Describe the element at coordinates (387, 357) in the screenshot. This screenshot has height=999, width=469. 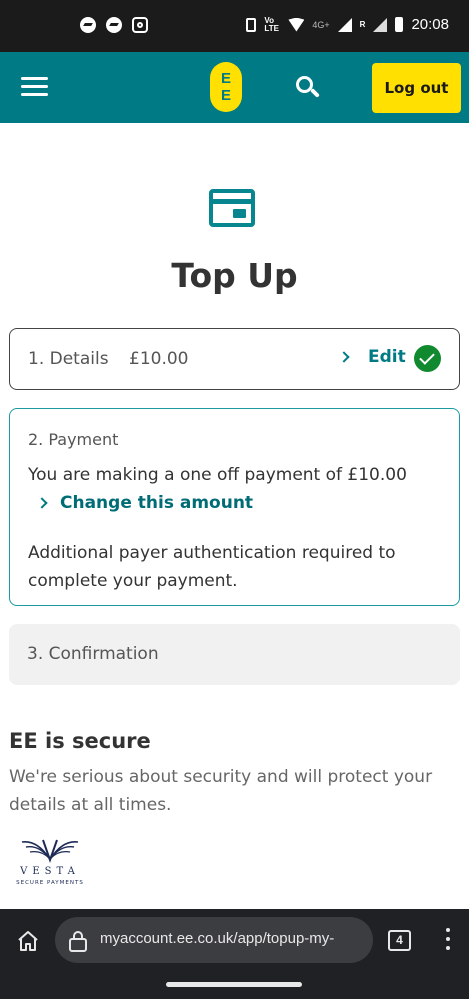
I see `edit-label: Edit` at that location.